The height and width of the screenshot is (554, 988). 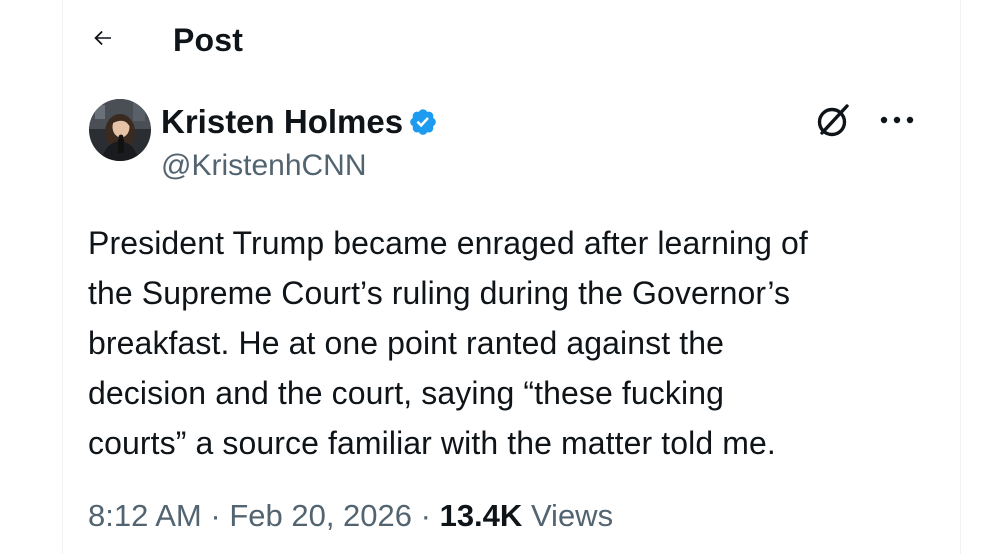 I want to click on views-label: Views, so click(x=572, y=515).